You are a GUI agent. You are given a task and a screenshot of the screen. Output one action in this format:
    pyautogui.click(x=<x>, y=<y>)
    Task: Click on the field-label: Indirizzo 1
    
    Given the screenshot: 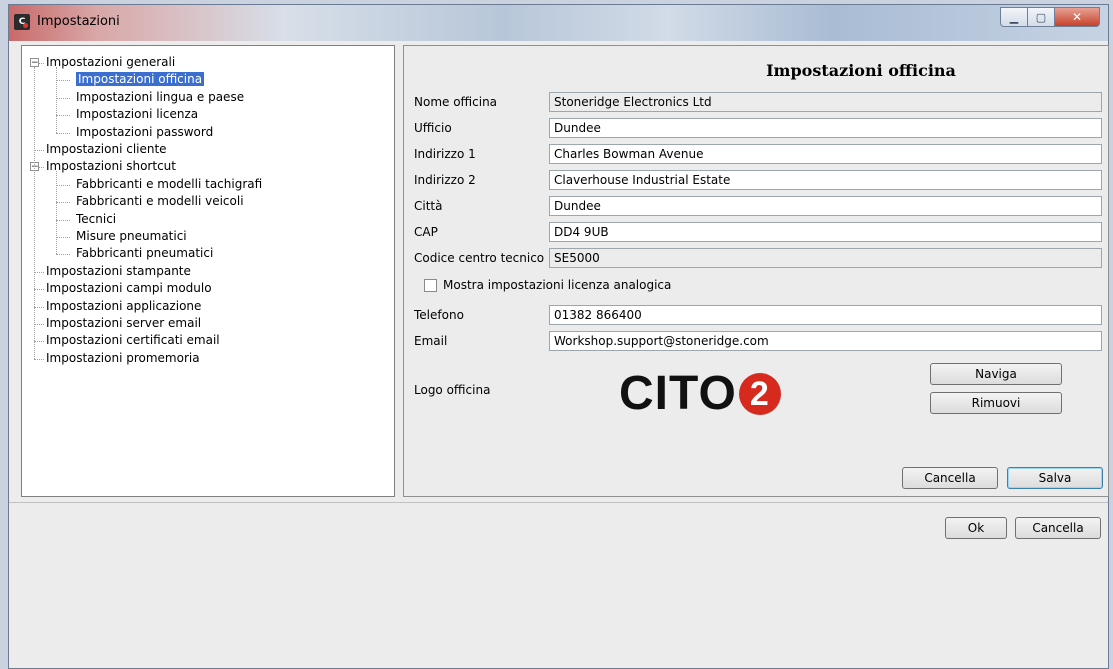 What is the action you would take?
    pyautogui.click(x=445, y=154)
    